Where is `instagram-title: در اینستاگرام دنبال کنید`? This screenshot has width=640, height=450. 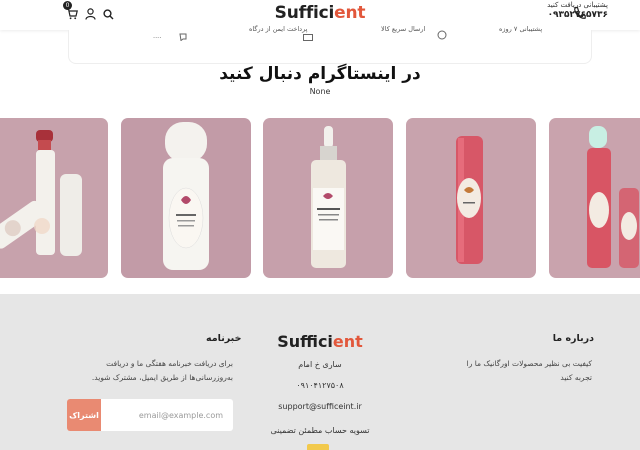
instagram-title: در اینستاگرام دنبال کنید is located at coordinates (320, 74).